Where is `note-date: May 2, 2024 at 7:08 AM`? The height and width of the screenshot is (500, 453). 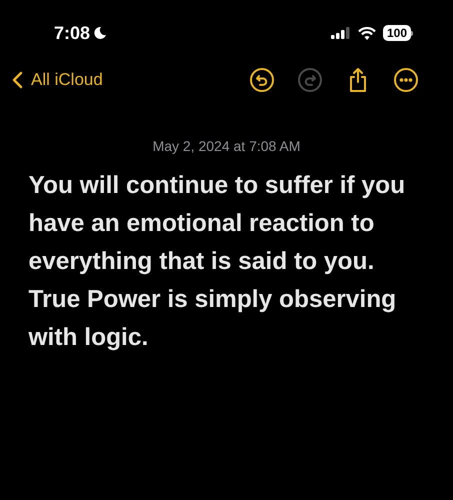 note-date: May 2, 2024 at 7:08 AM is located at coordinates (226, 146).